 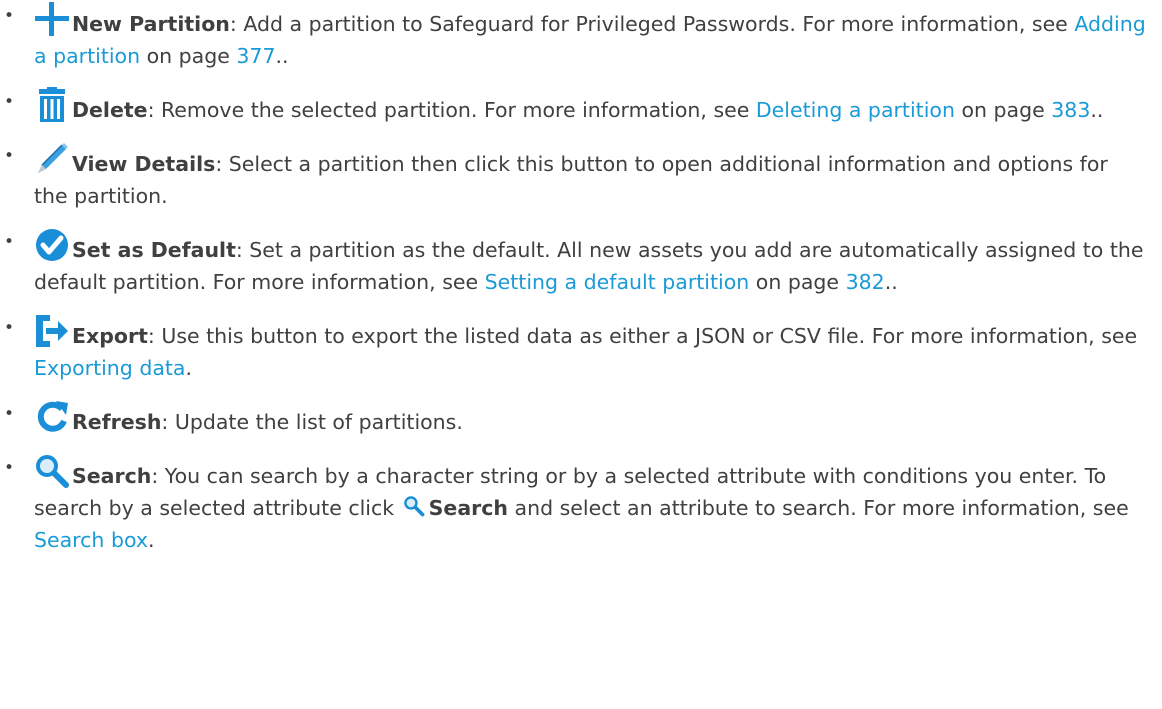 I want to click on term-view-details: View Details, so click(x=144, y=164).